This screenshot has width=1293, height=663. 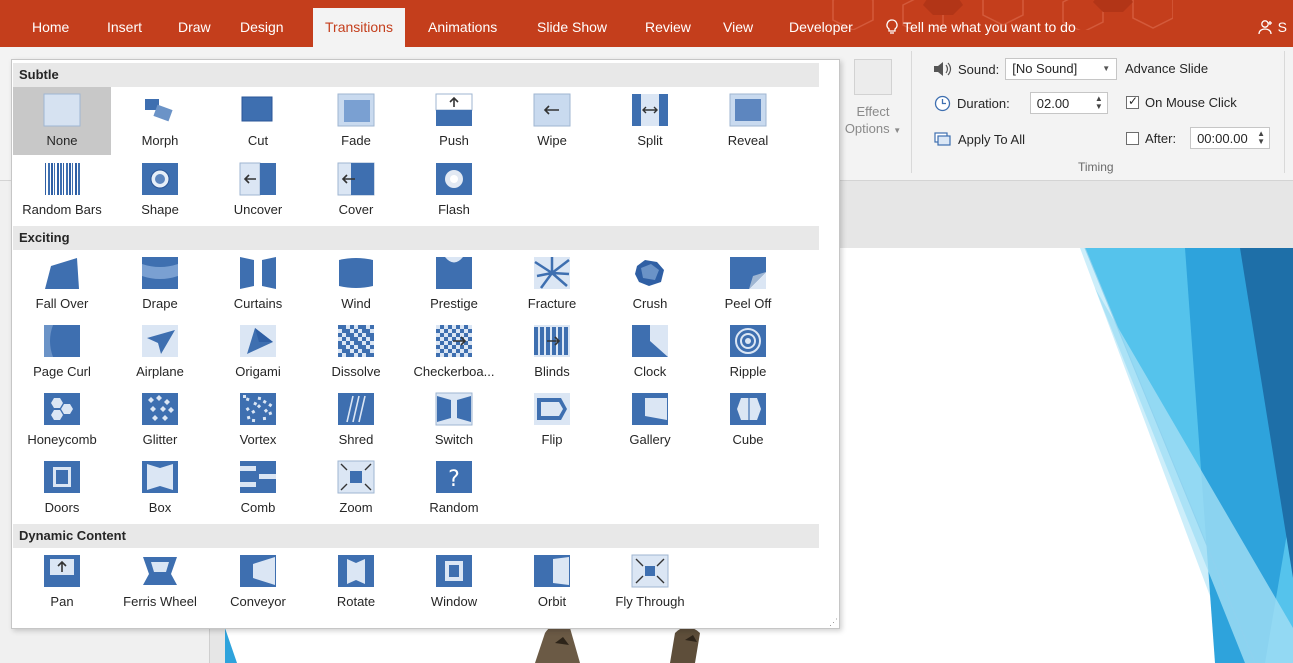 What do you see at coordinates (62, 284) in the screenshot?
I see `transition-fall-over: Fall Over` at bounding box center [62, 284].